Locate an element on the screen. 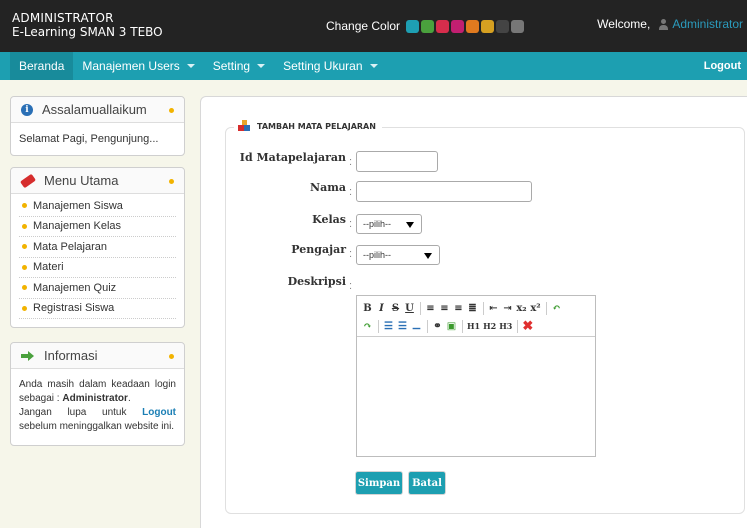  superscript-button: x² is located at coordinates (535, 308).